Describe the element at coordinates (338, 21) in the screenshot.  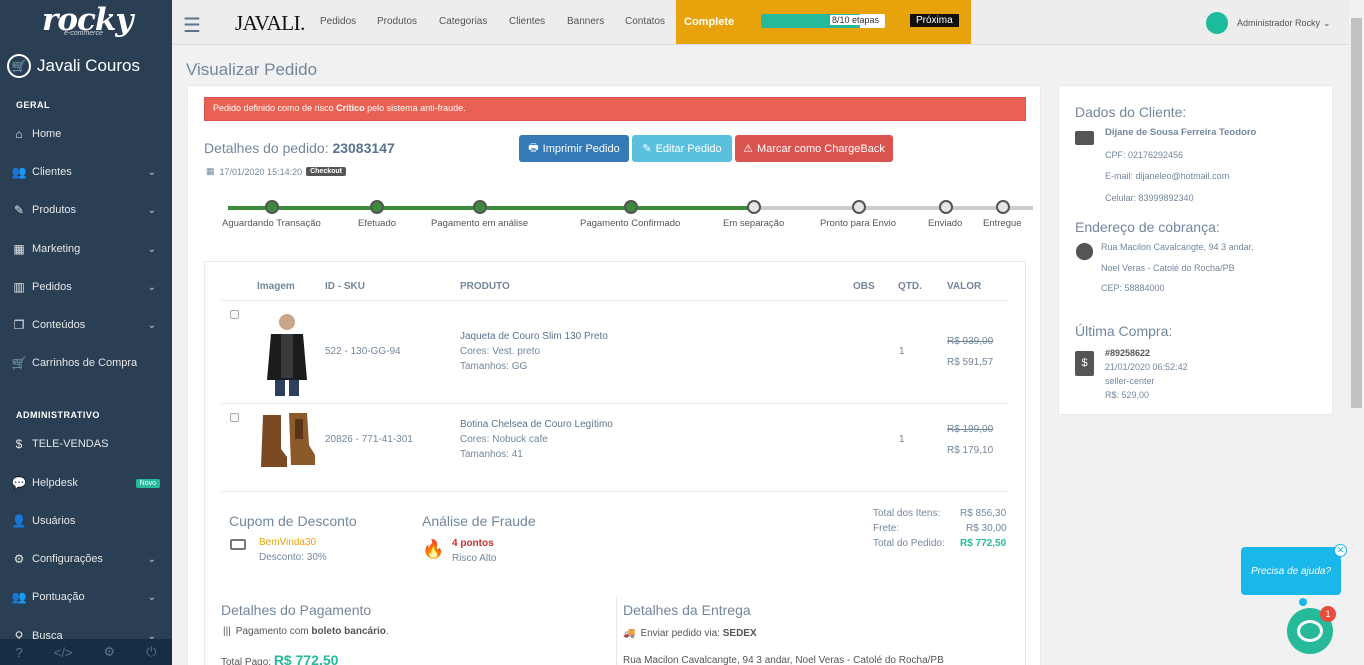
I see `topnav-pedidos: Pedidos` at that location.